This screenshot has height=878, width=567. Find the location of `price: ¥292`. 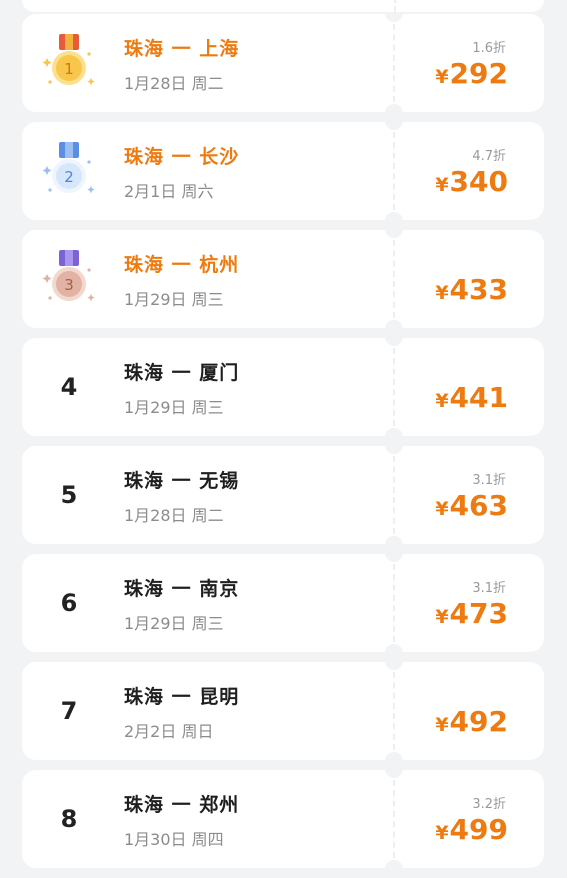

price: ¥292 is located at coordinates (471, 73).